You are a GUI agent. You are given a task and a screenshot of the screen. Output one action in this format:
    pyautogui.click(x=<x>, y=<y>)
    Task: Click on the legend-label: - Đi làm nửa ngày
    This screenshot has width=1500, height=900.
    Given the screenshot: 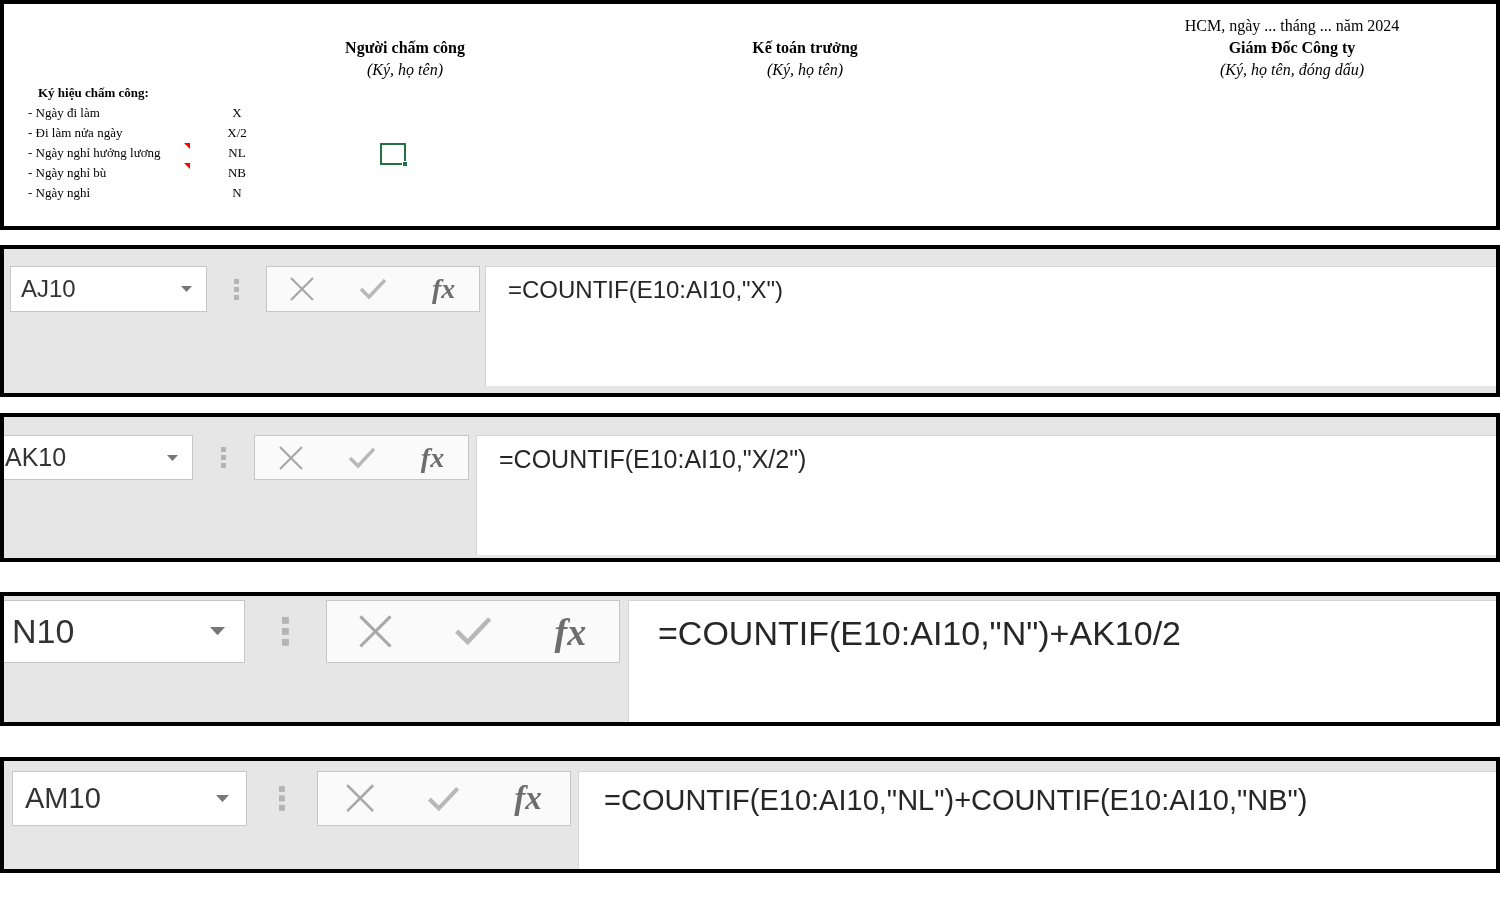 What is the action you would take?
    pyautogui.click(x=75, y=133)
    